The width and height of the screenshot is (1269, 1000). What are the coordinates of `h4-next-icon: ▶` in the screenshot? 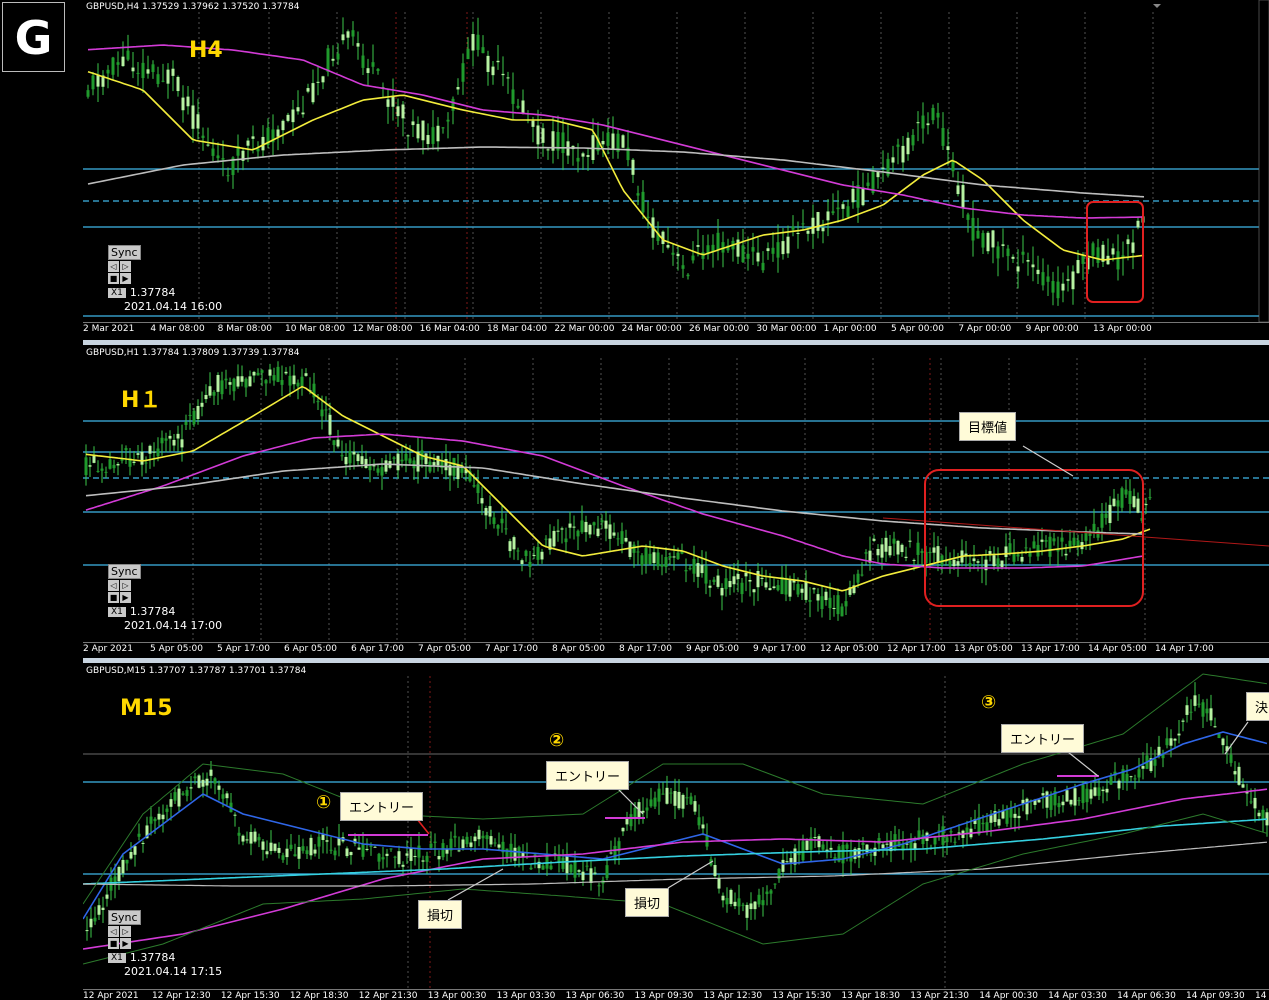 It's located at (125, 278).